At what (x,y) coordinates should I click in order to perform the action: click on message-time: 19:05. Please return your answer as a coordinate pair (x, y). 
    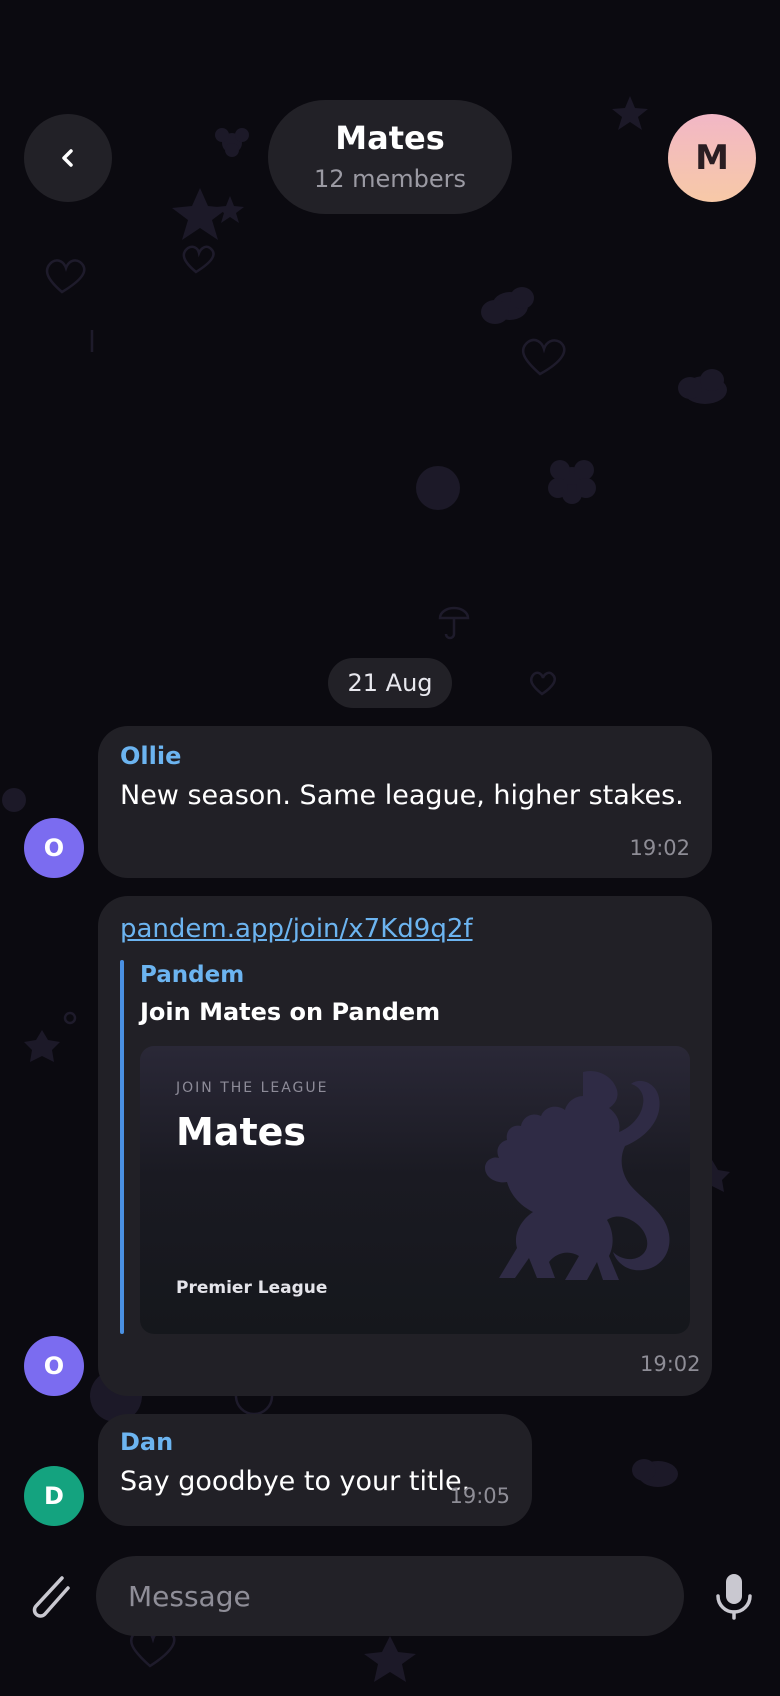
    Looking at the image, I should click on (479, 1496).